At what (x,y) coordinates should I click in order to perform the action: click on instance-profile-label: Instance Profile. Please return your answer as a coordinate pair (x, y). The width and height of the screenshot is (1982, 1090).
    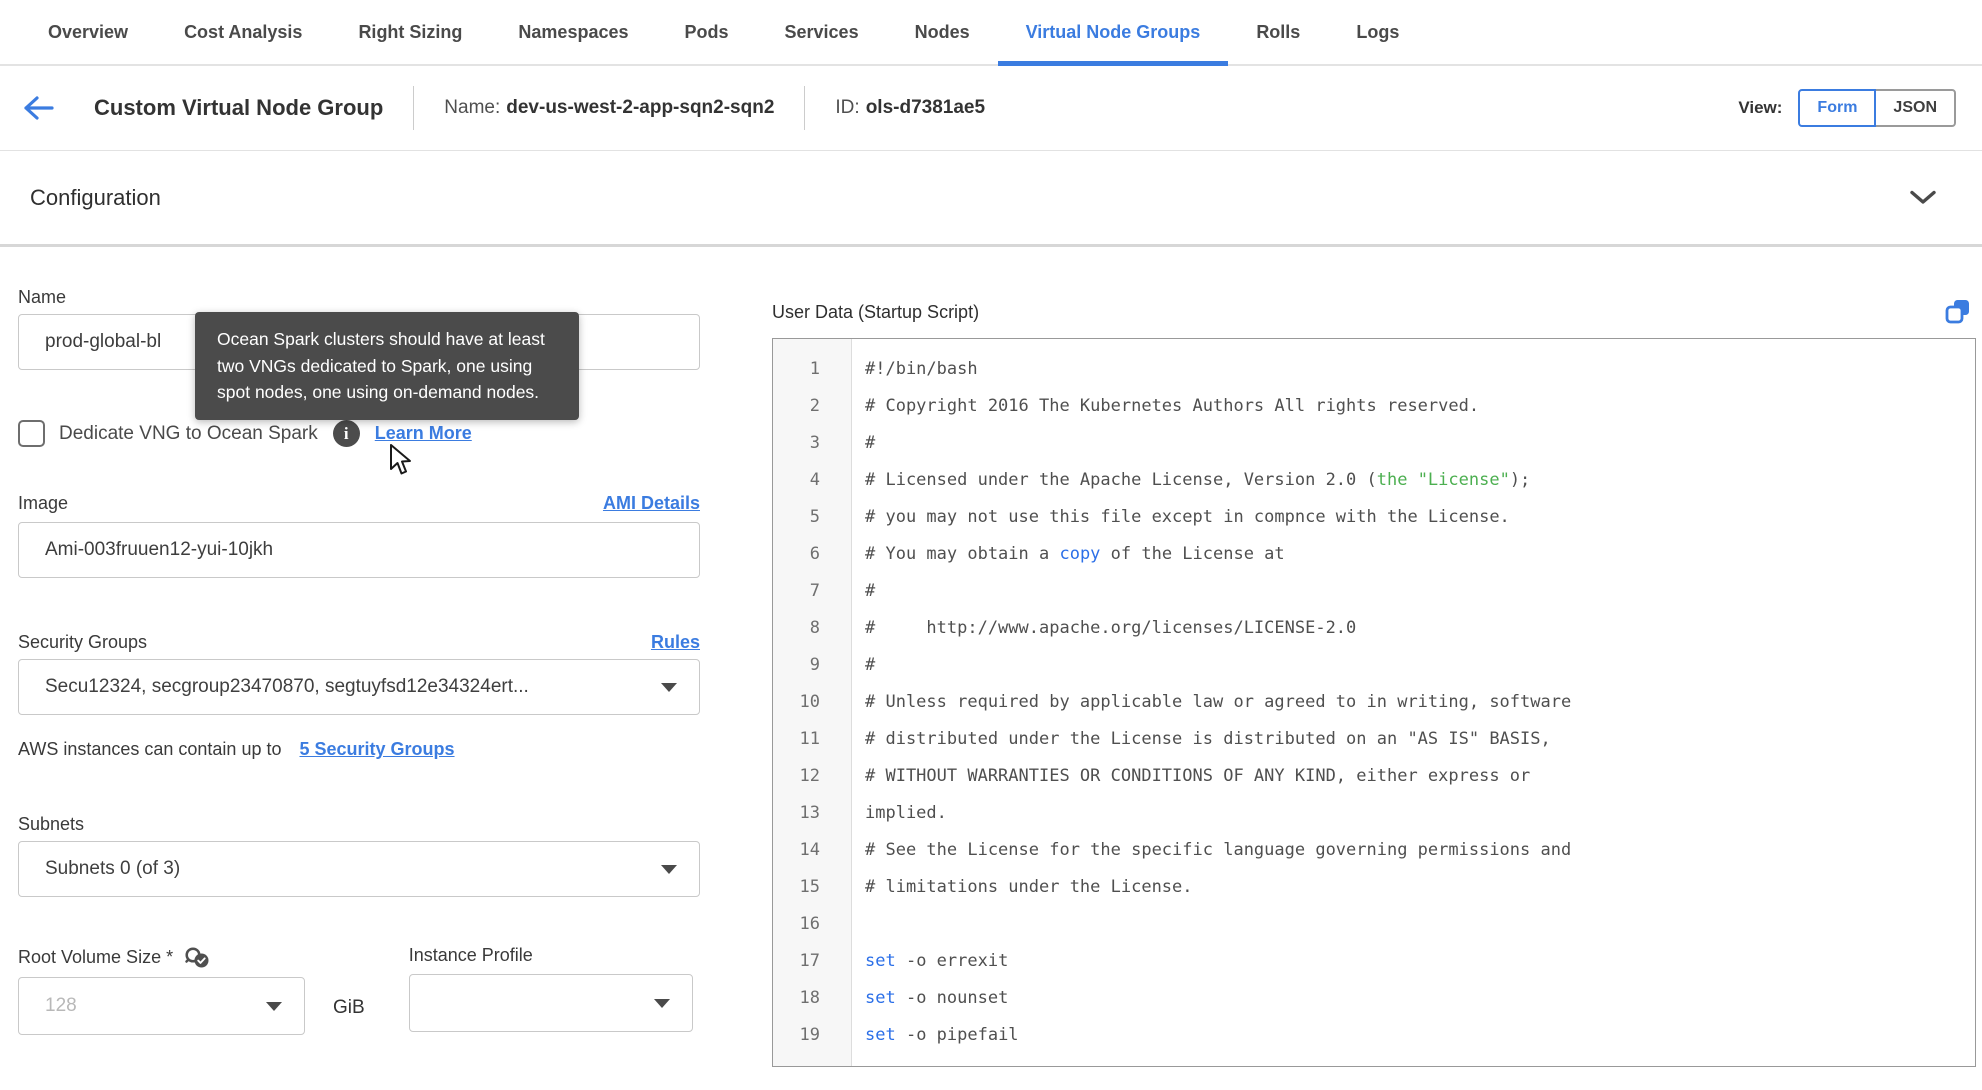
    Looking at the image, I should click on (470, 955).